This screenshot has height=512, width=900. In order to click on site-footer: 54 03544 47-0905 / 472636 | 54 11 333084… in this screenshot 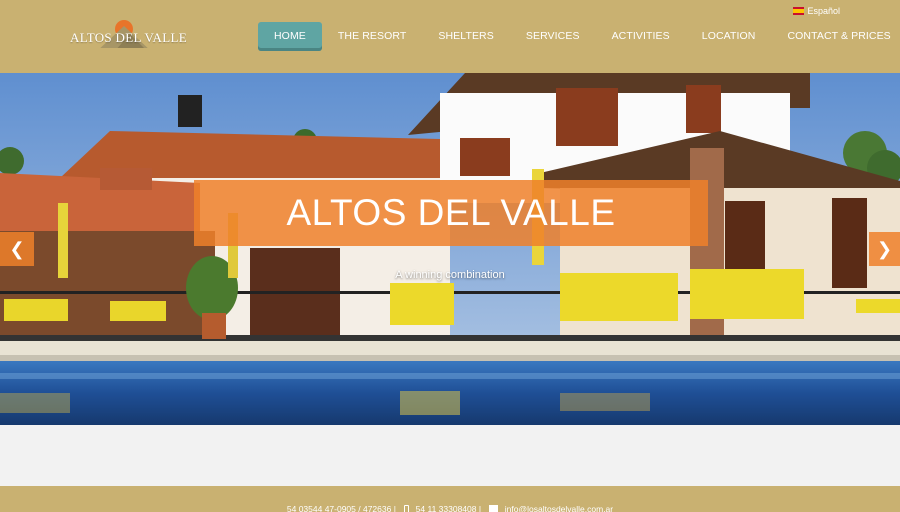, I will do `click(450, 499)`.